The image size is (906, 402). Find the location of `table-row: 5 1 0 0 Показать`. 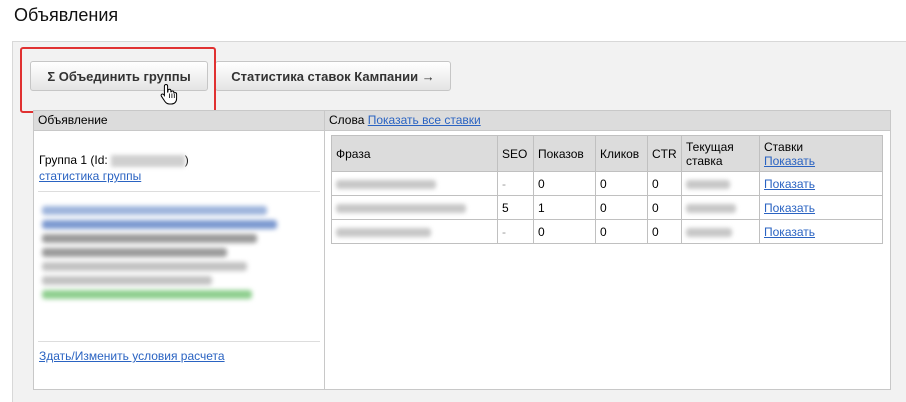

table-row: 5 1 0 0 Показать is located at coordinates (607, 207).